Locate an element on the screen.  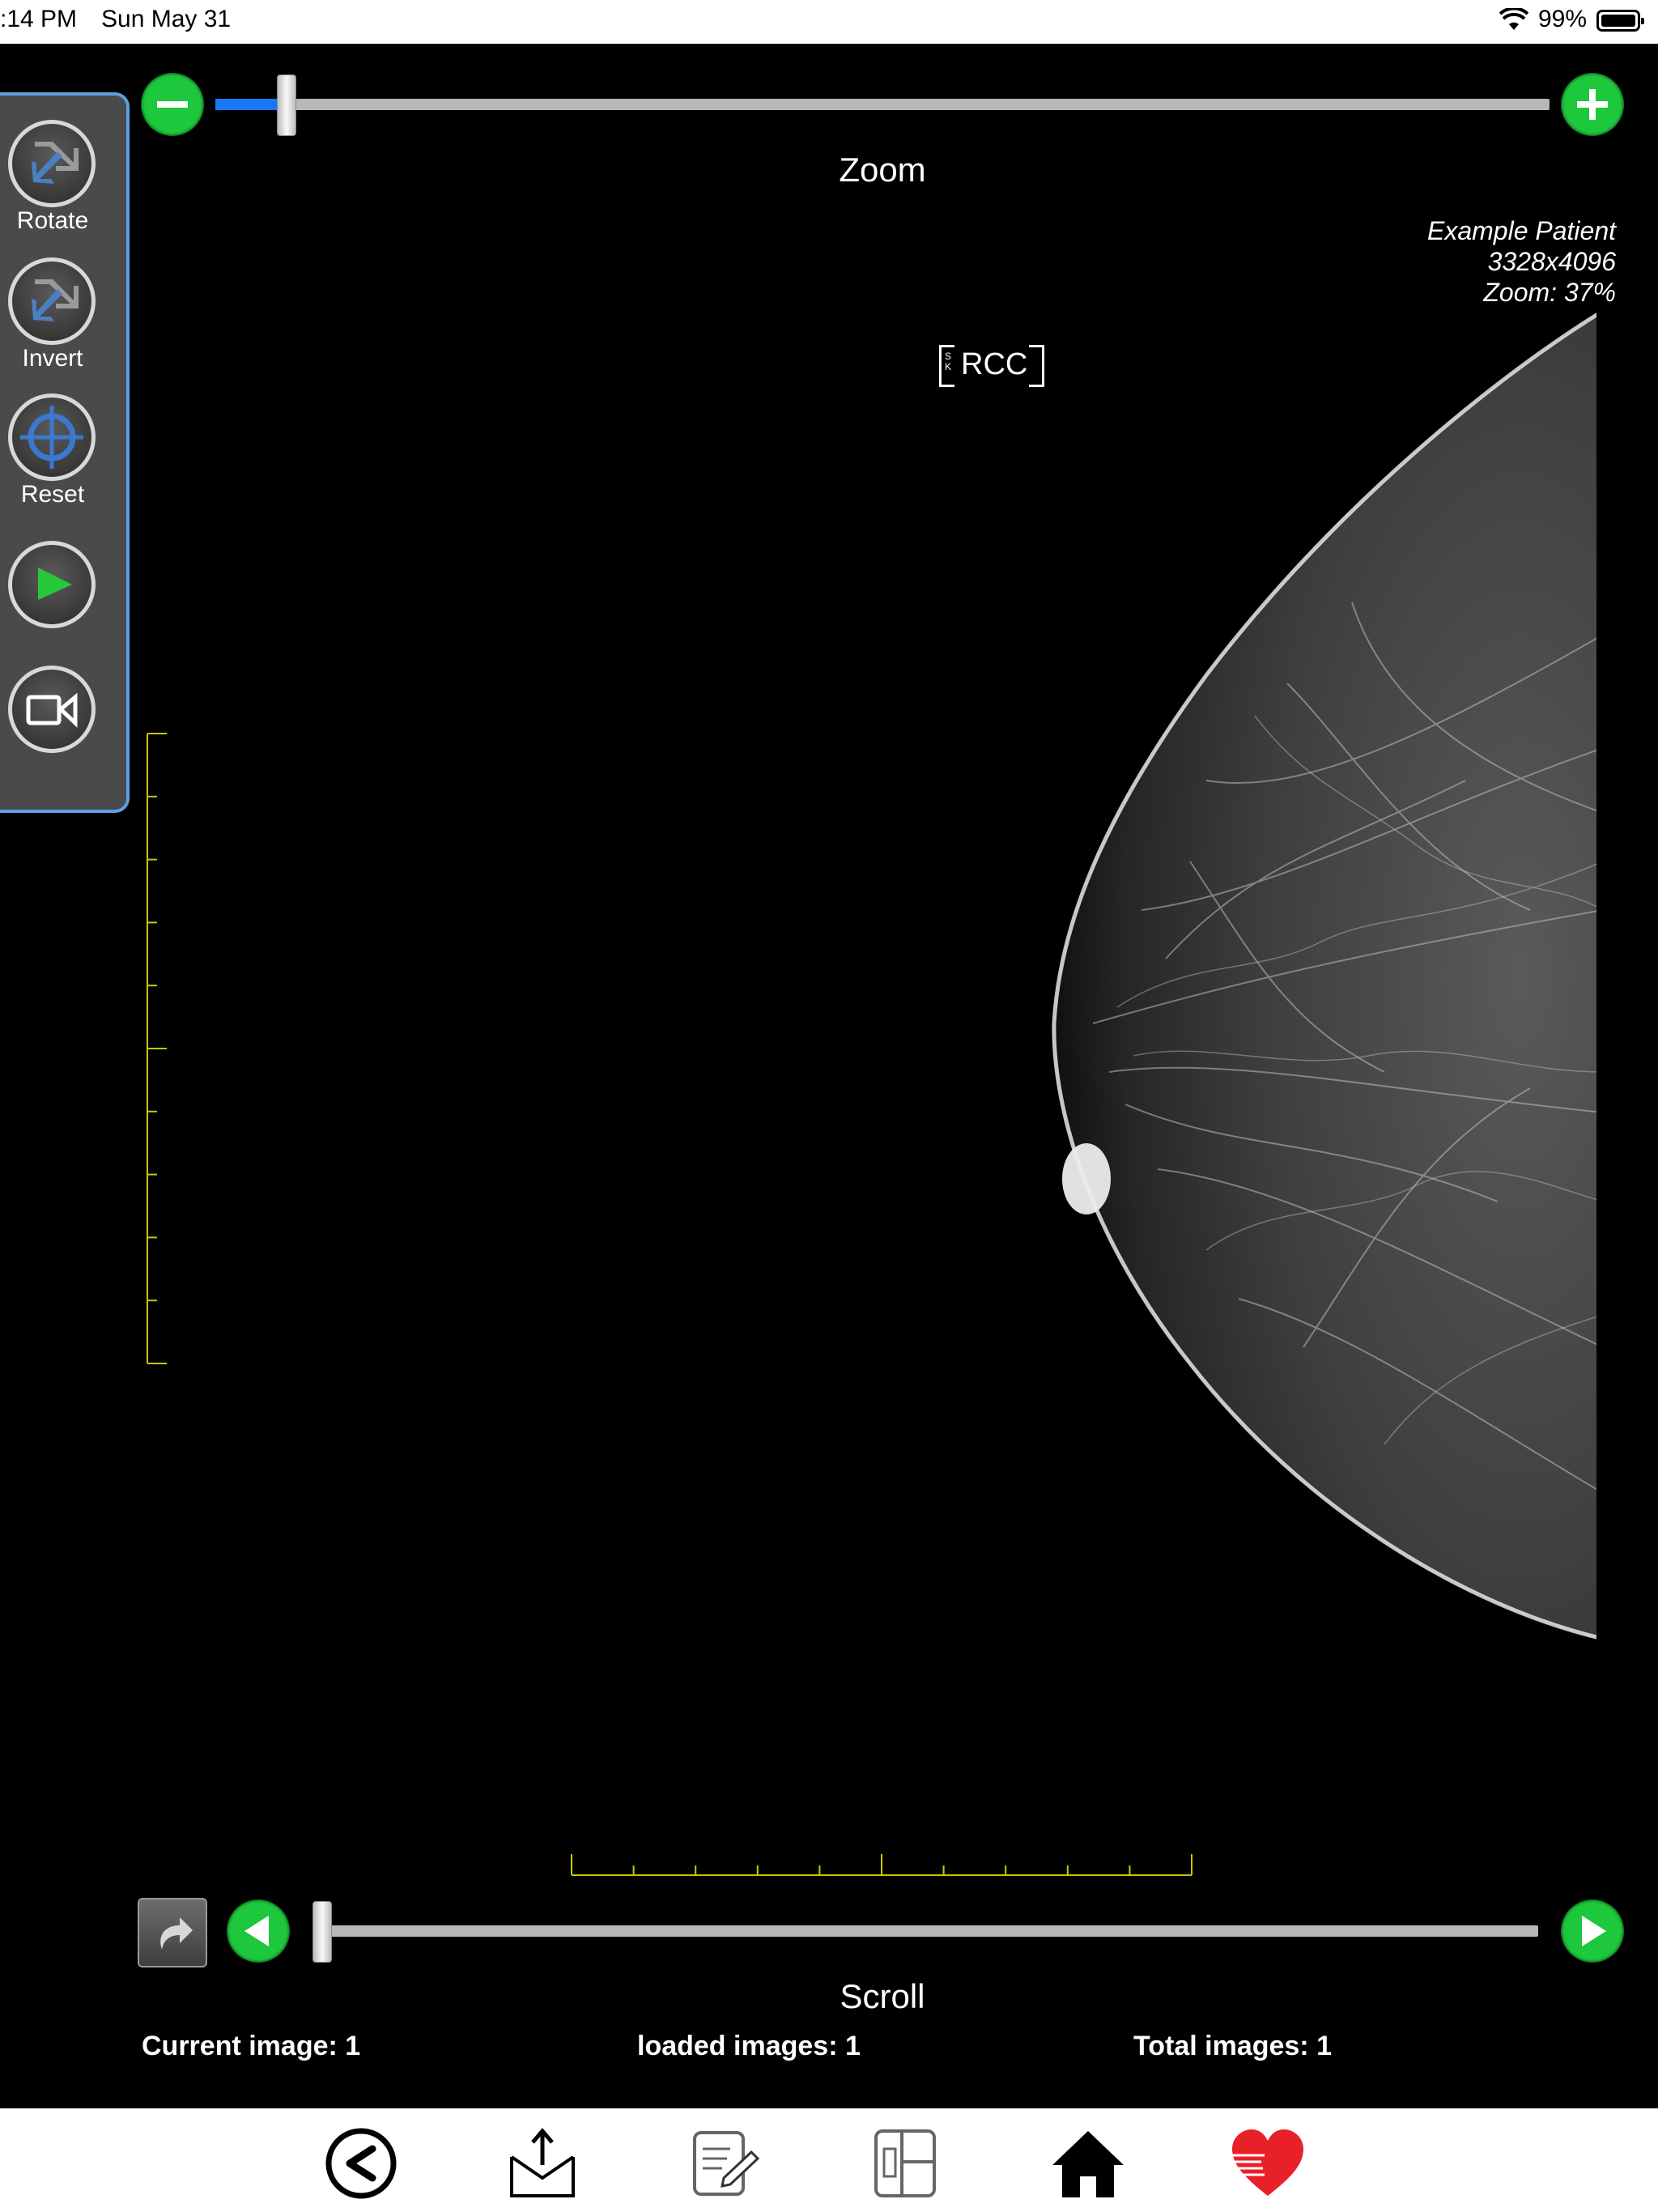
current-image-count: Current image: 1 is located at coordinates (251, 2046).